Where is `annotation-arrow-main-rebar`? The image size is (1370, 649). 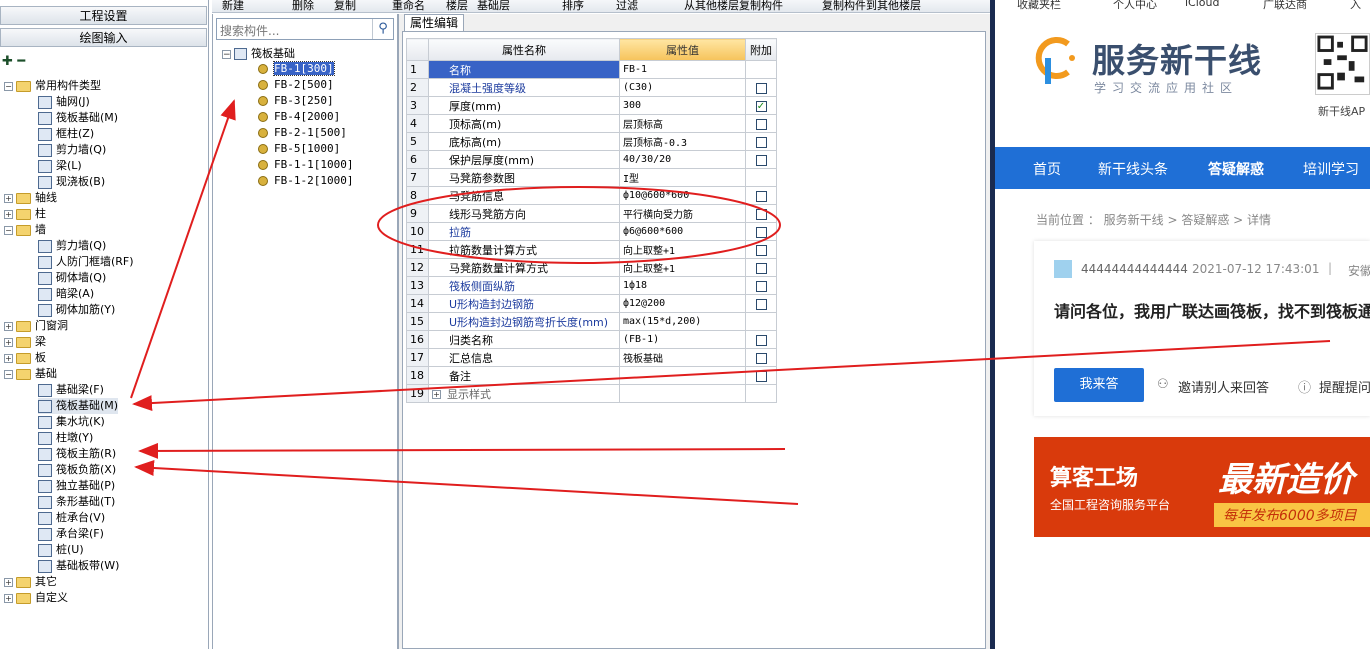
annotation-arrow-main-rebar is located at coordinates (462, 450).